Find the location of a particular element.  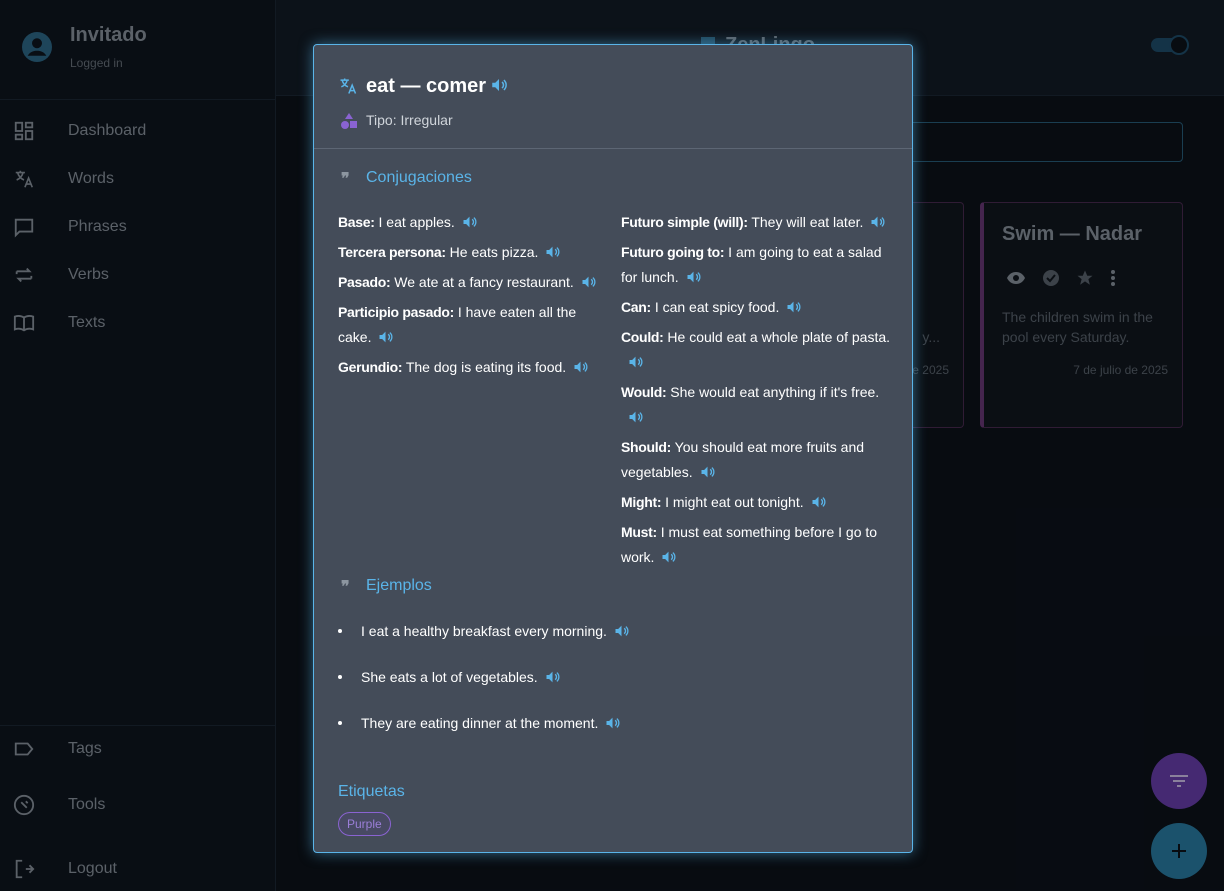

example-item: They are eating dinner at the moment. is located at coordinates (479, 723).